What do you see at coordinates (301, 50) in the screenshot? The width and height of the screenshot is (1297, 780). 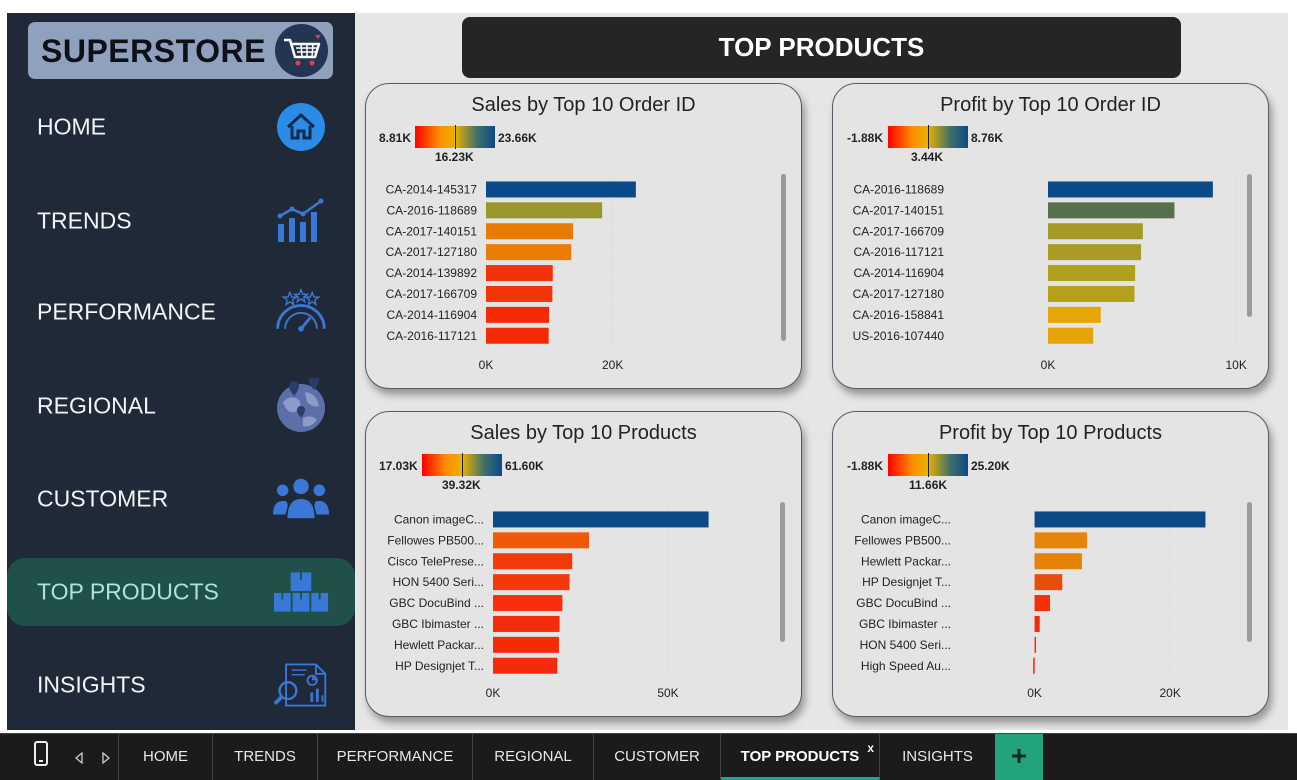 I see `shopping-cart-icon` at bounding box center [301, 50].